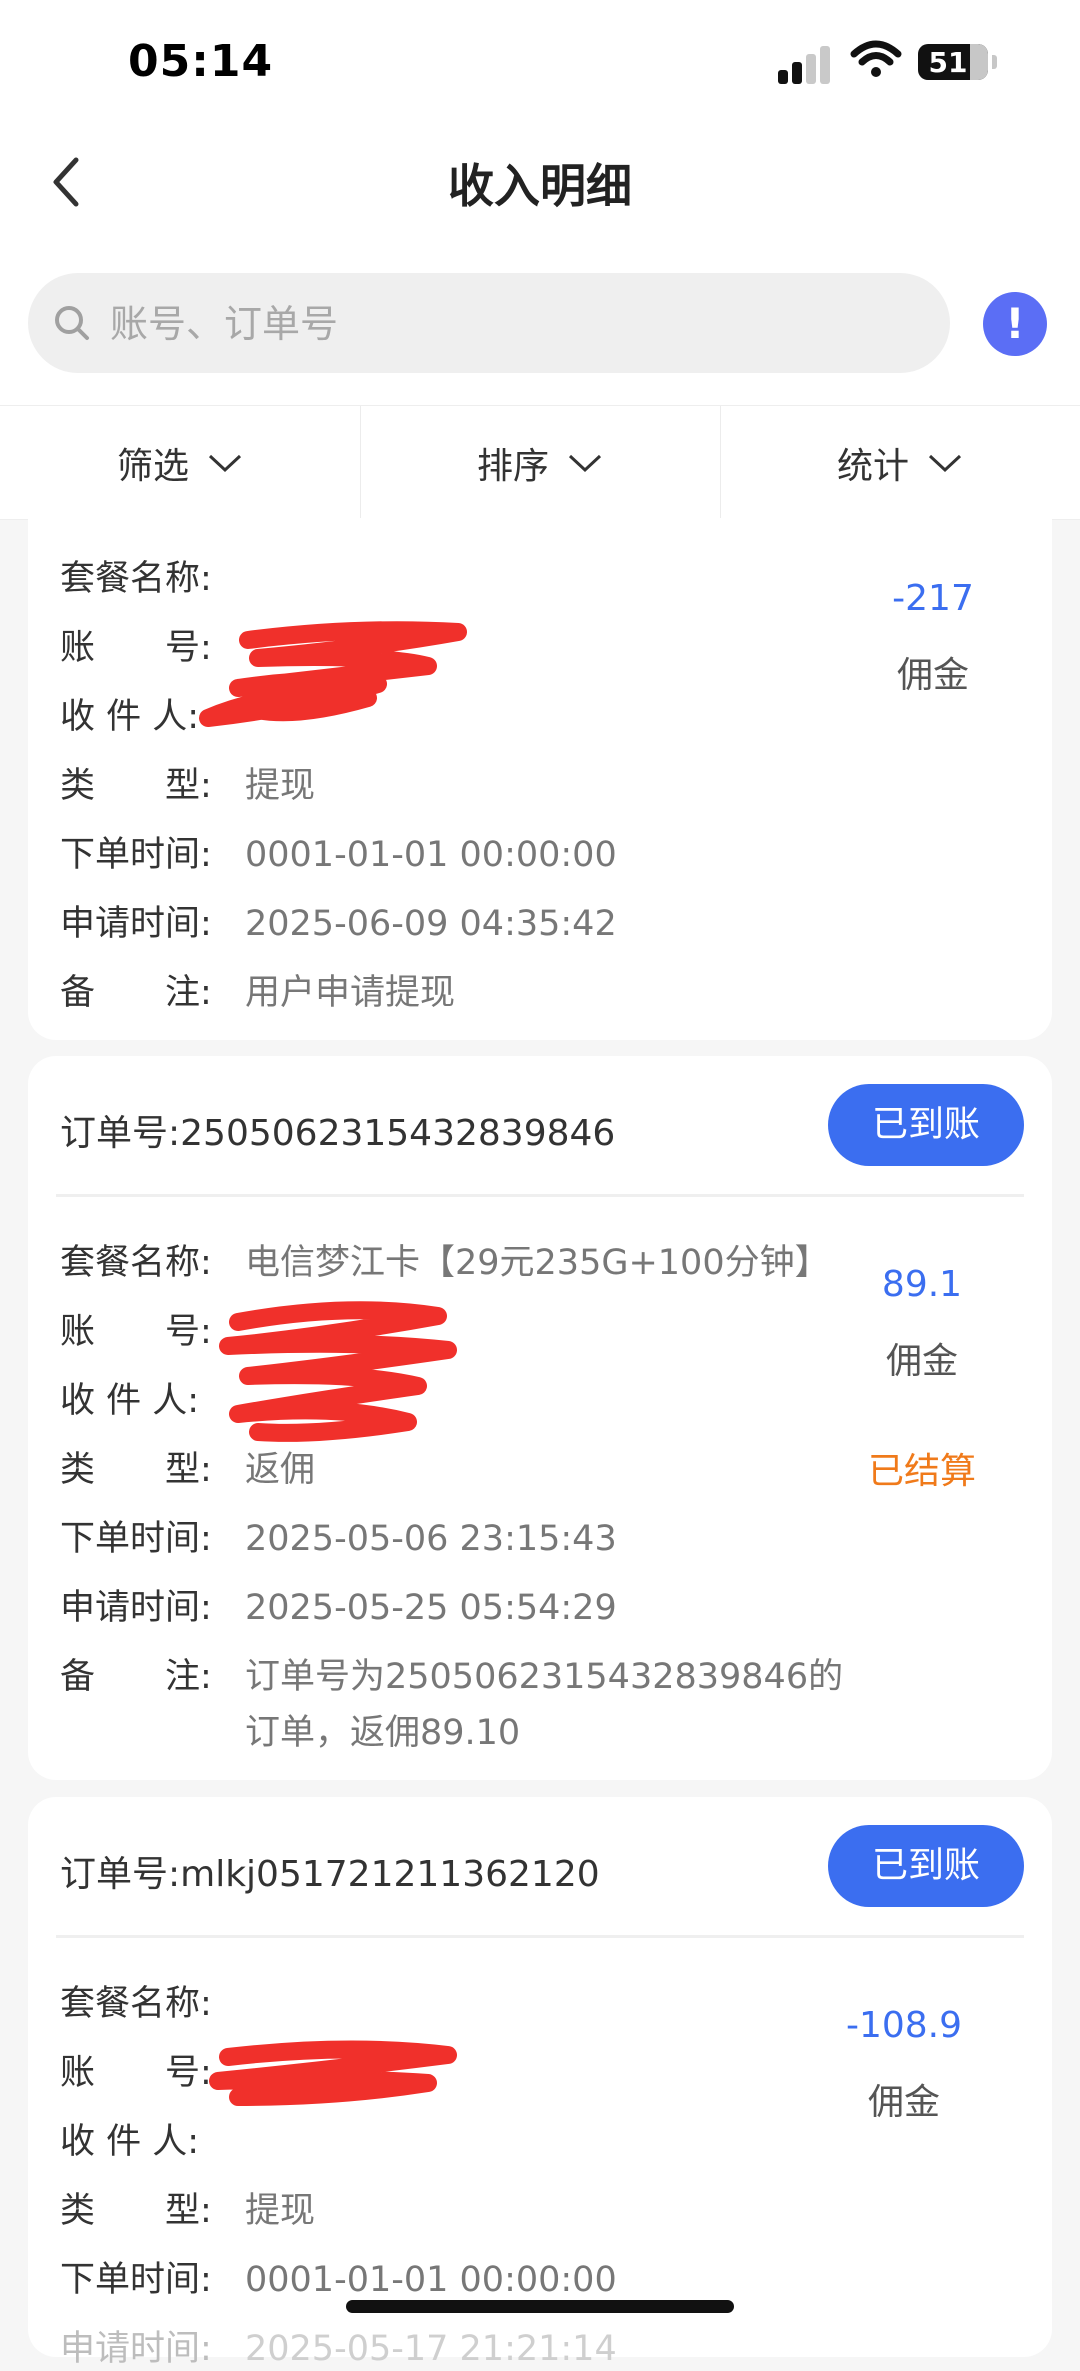 The height and width of the screenshot is (2371, 1080). Describe the element at coordinates (188, 1470) in the screenshot. I see `type-row: 类 型: 返佣` at that location.